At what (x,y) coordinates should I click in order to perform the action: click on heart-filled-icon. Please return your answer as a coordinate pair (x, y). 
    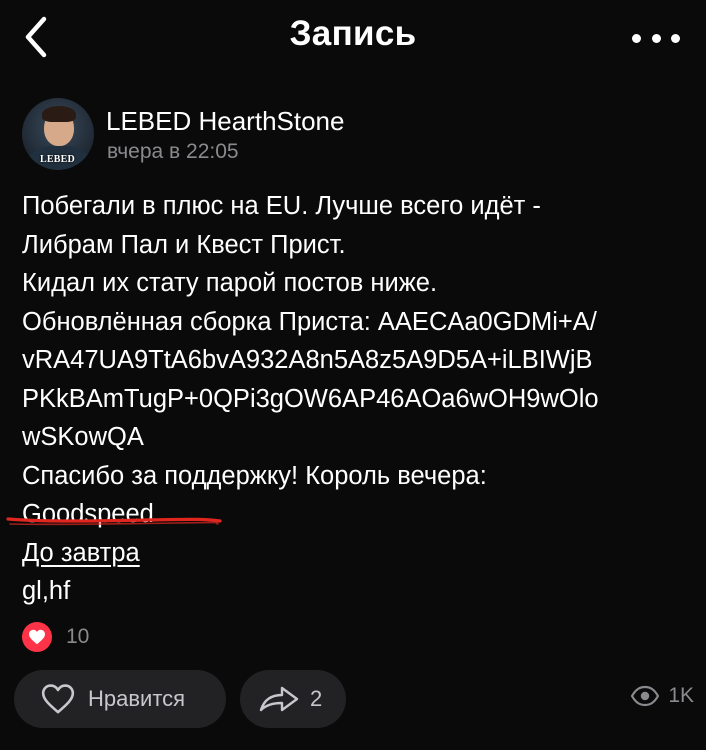
    Looking at the image, I should click on (37, 637).